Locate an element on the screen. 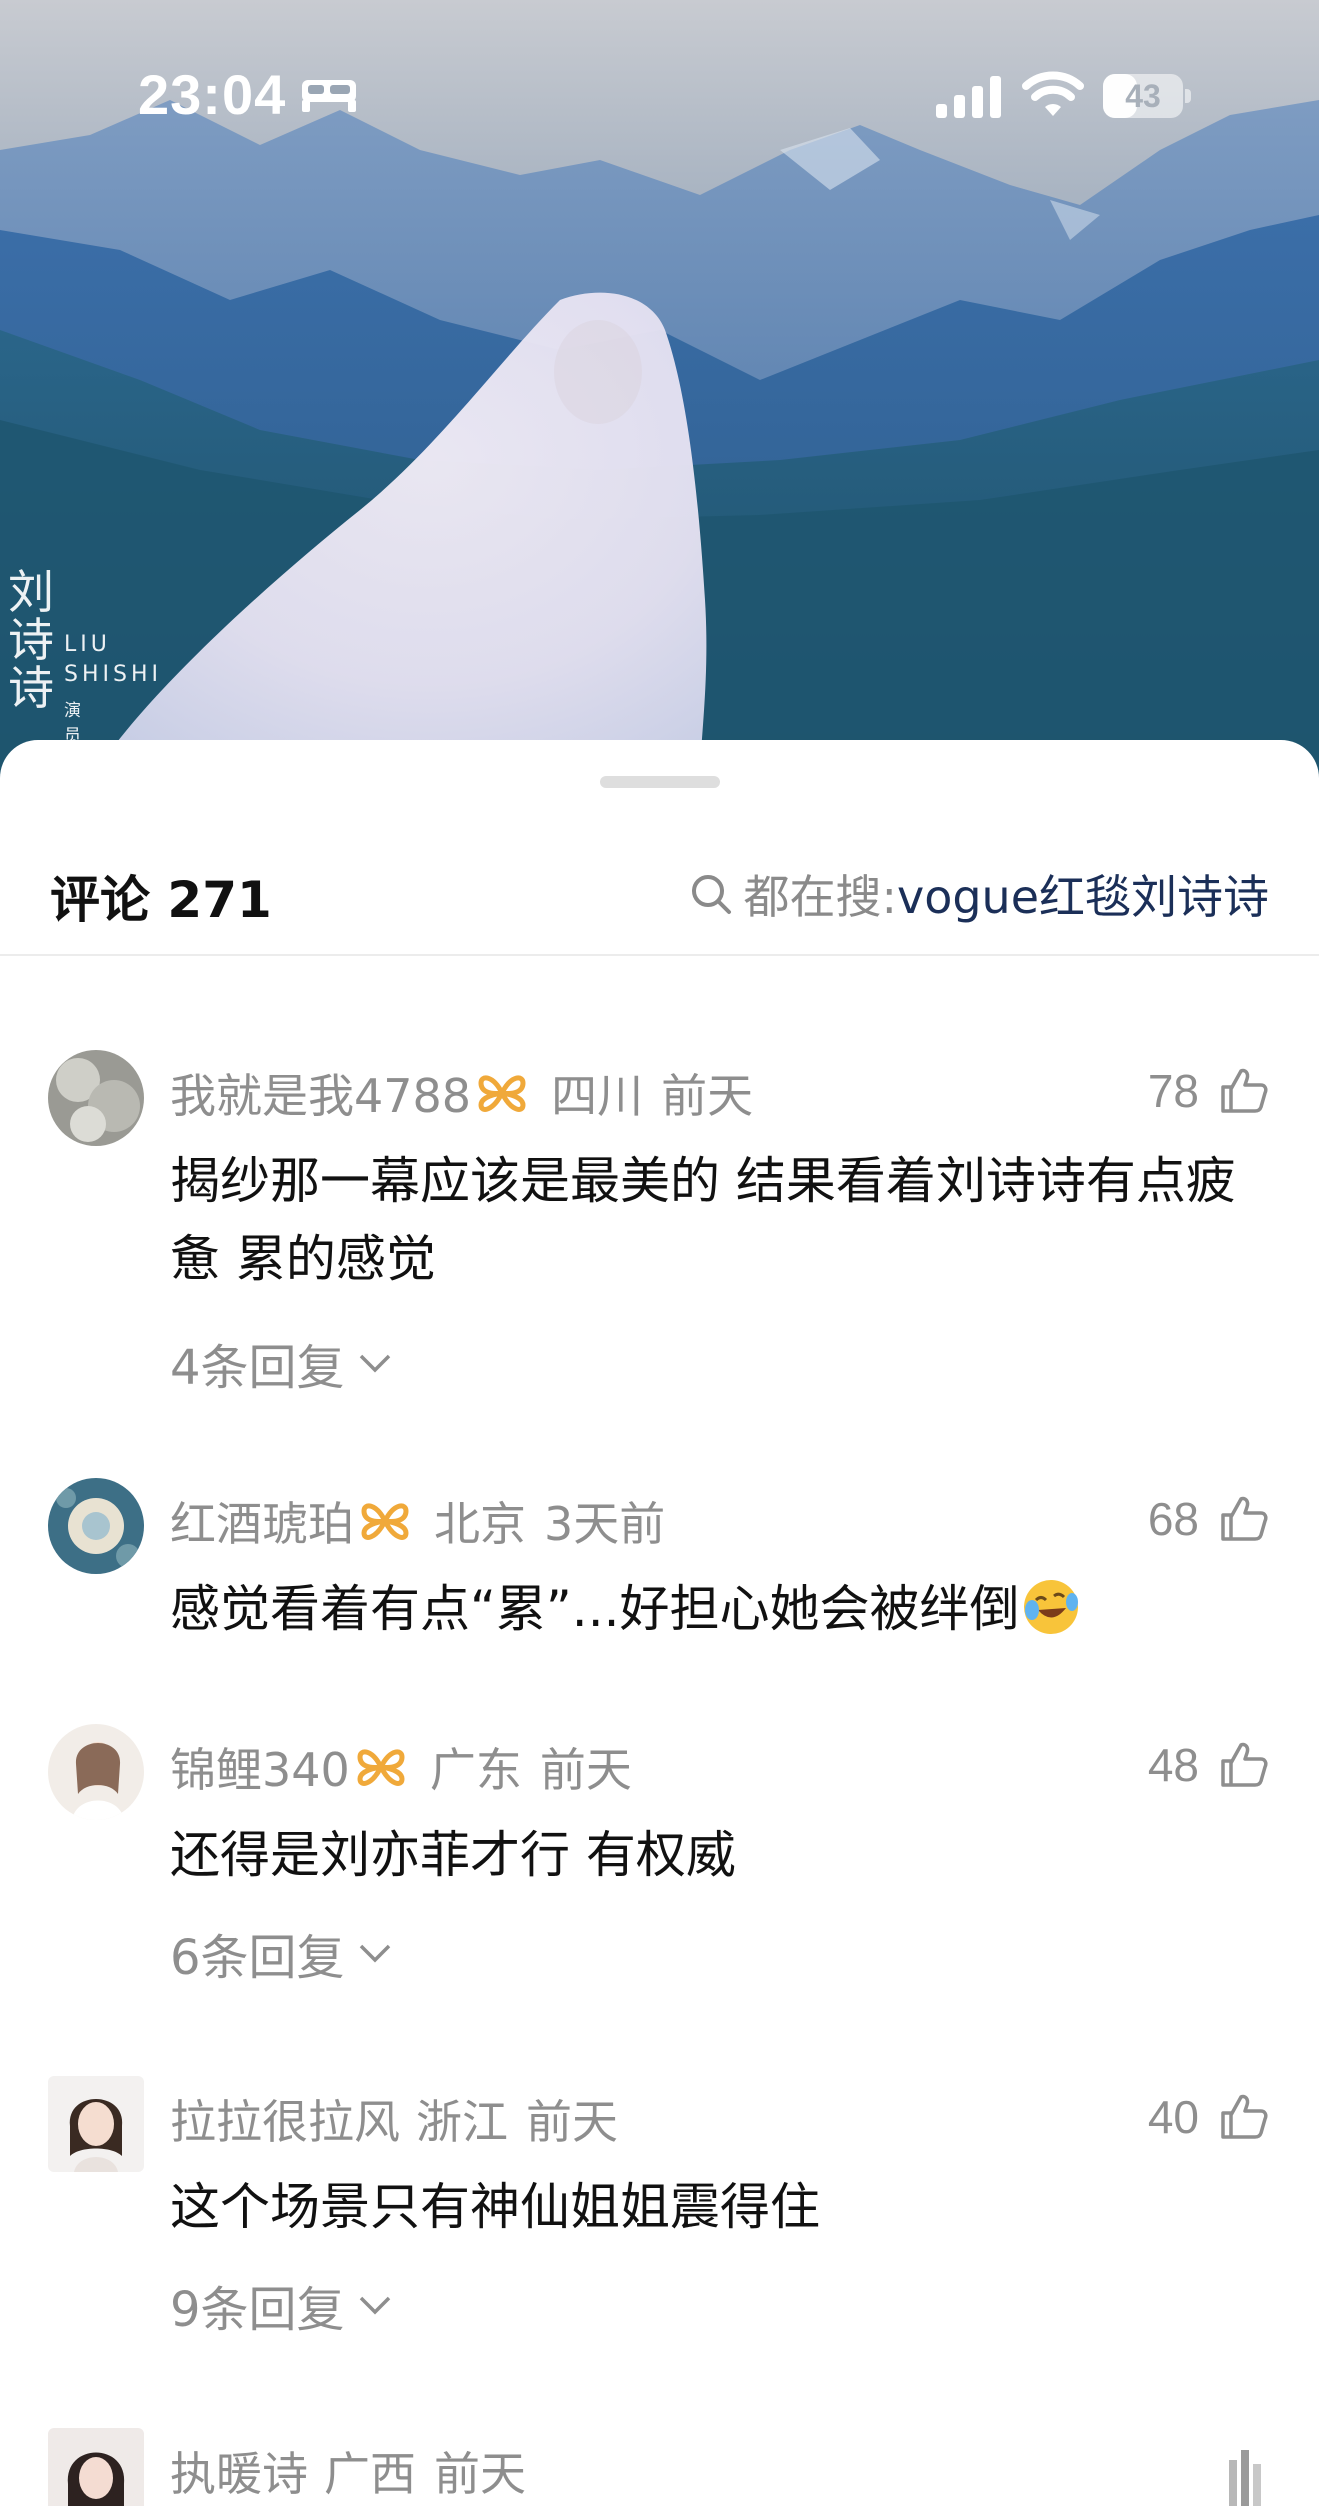  view-replies-button: 9条回复 is located at coordinates (281, 2305).